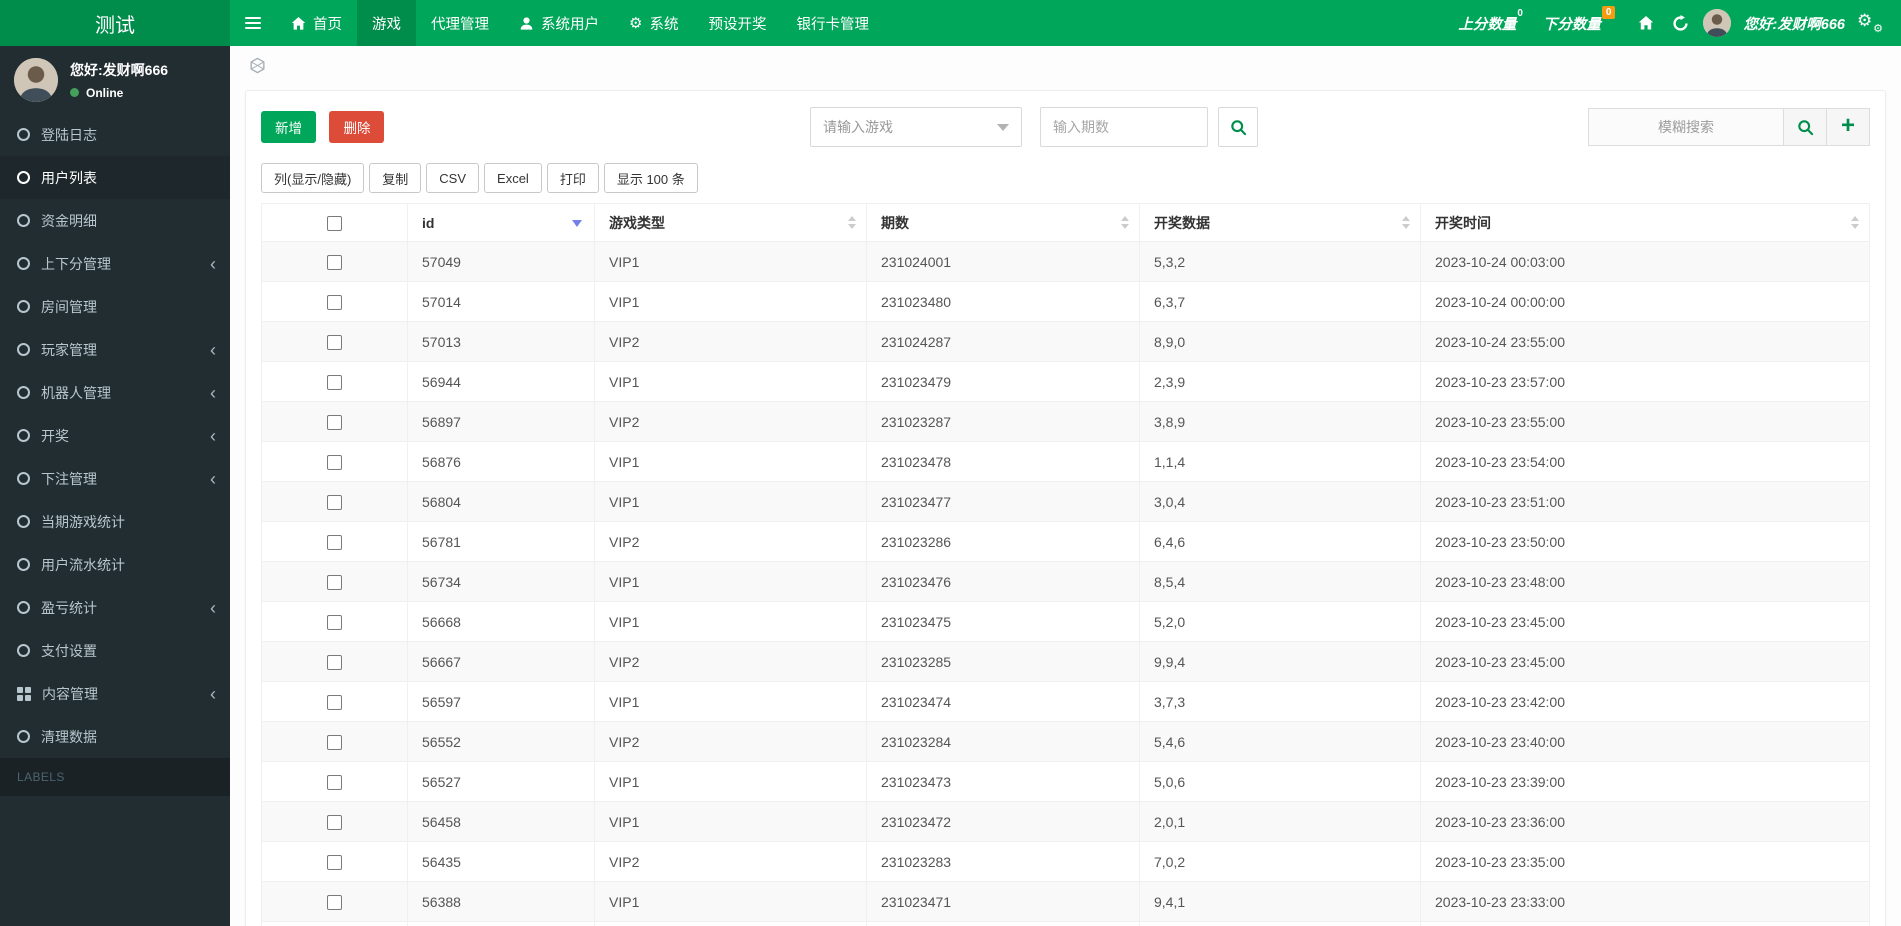 The height and width of the screenshot is (926, 1901). What do you see at coordinates (1645, 222) in the screenshot?
I see `column-header-draw-time: 开奖时间` at bounding box center [1645, 222].